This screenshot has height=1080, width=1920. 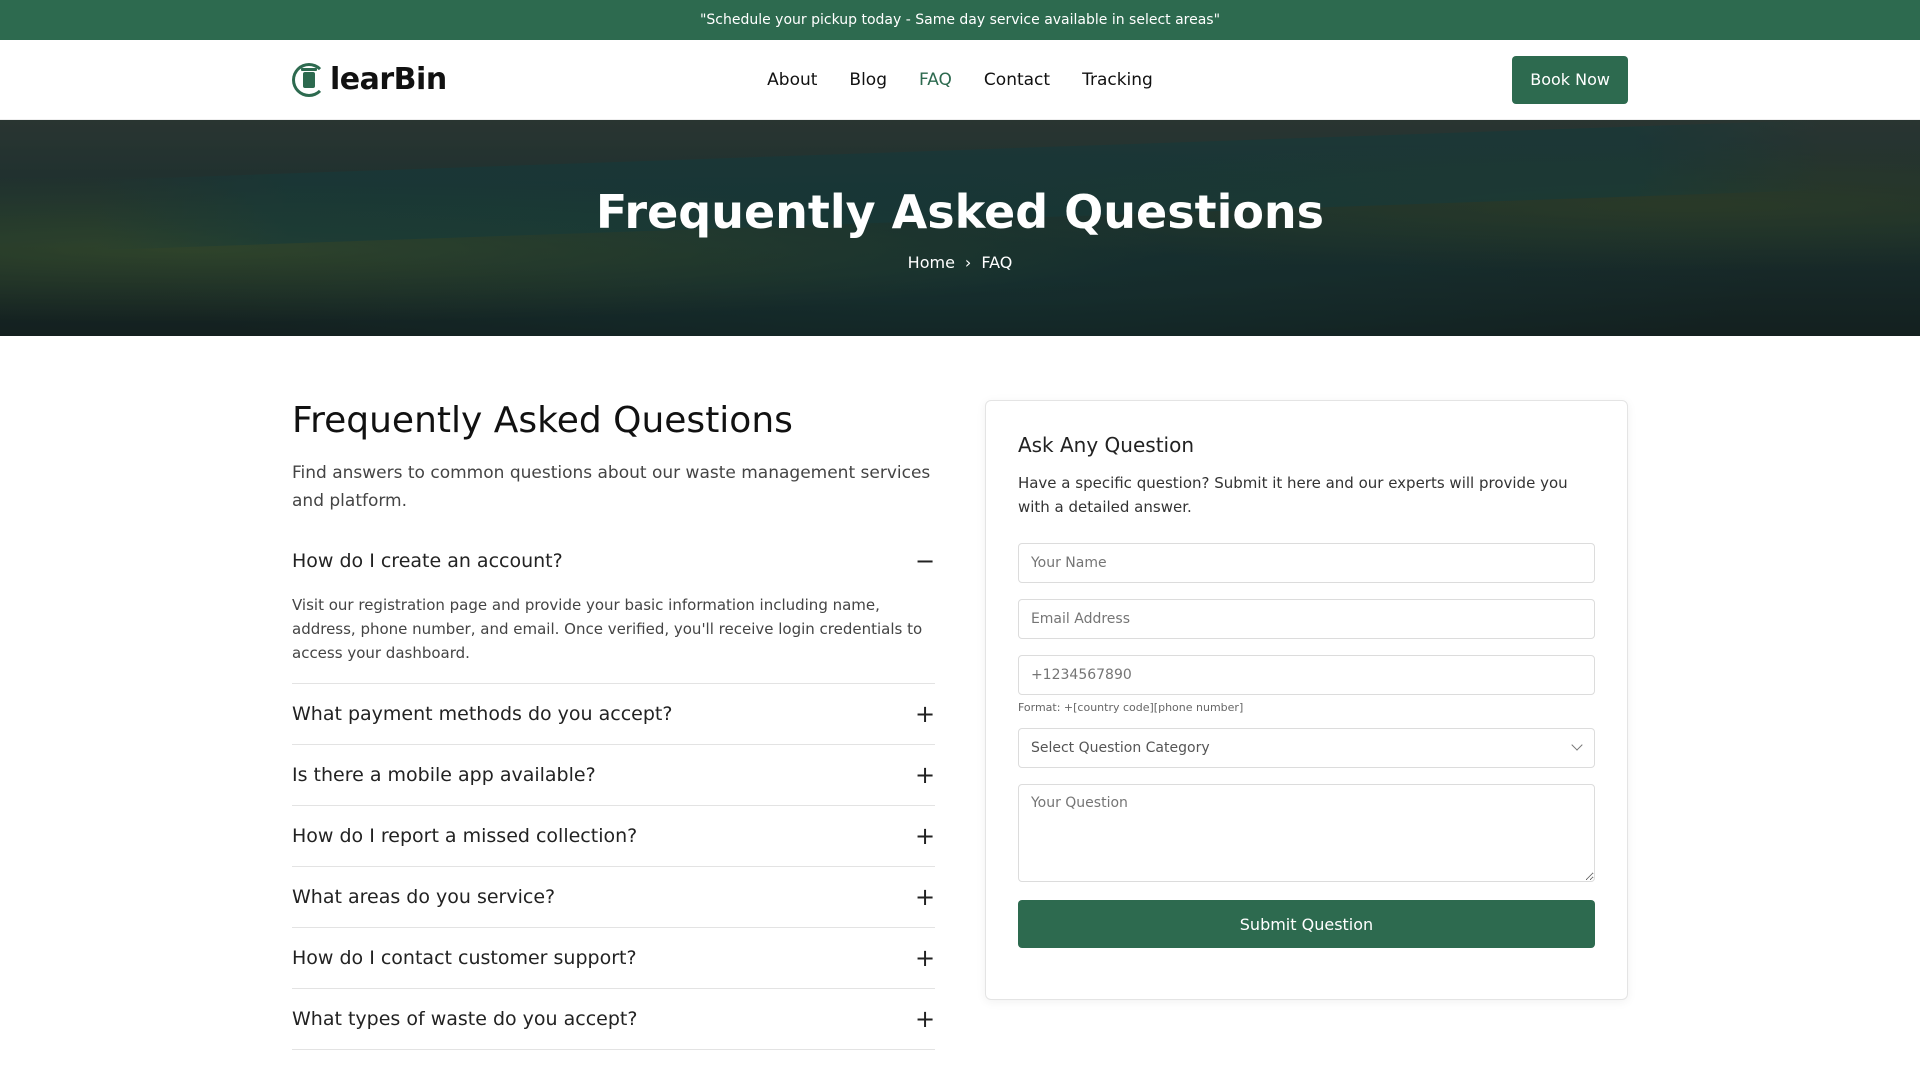 What do you see at coordinates (1017, 80) in the screenshot?
I see `nav-contact: Contact` at bounding box center [1017, 80].